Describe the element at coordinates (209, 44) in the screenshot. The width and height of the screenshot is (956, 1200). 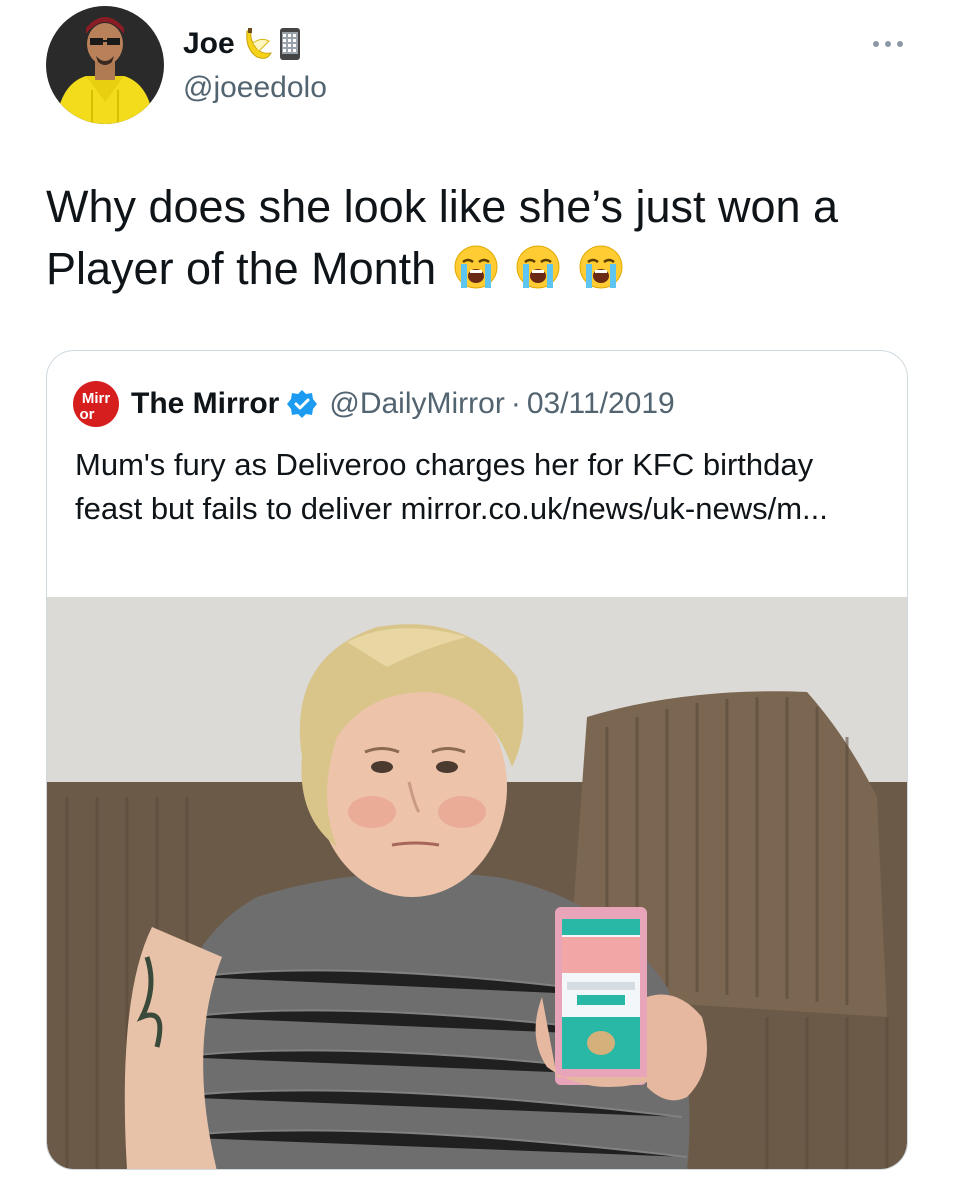
I see `author-display-name: Joe` at that location.